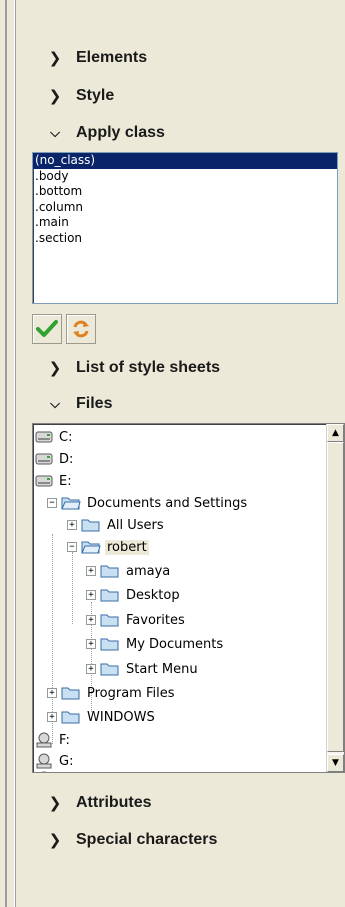  I want to click on scroll-thumb, so click(335, 597).